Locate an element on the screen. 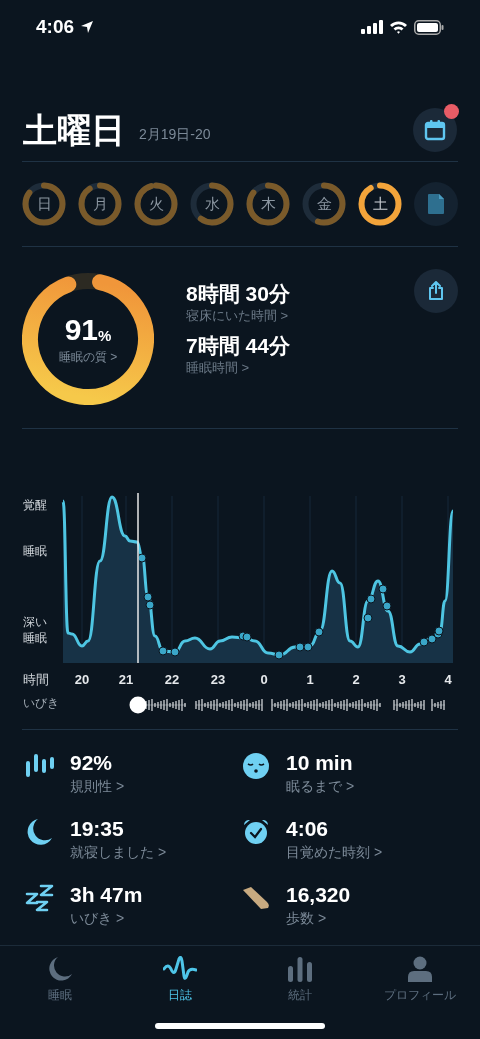 The image size is (480, 1039). wave-icon is located at coordinates (180, 969).